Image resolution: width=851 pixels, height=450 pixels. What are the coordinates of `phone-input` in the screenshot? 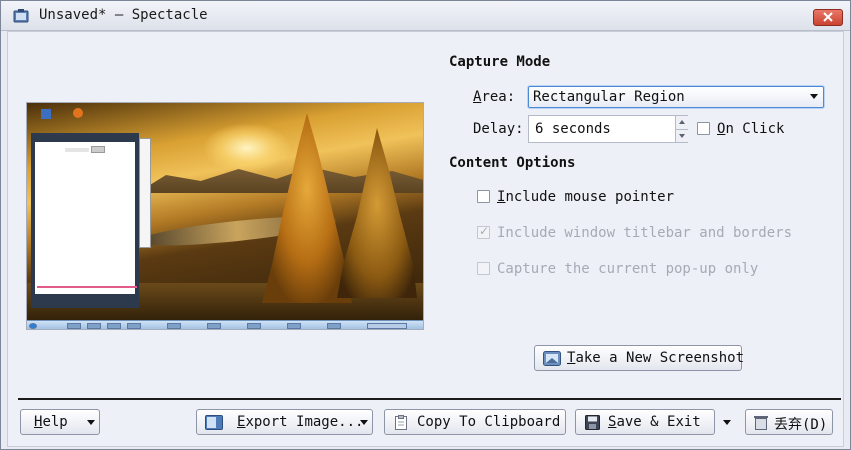 It's located at (77, 150).